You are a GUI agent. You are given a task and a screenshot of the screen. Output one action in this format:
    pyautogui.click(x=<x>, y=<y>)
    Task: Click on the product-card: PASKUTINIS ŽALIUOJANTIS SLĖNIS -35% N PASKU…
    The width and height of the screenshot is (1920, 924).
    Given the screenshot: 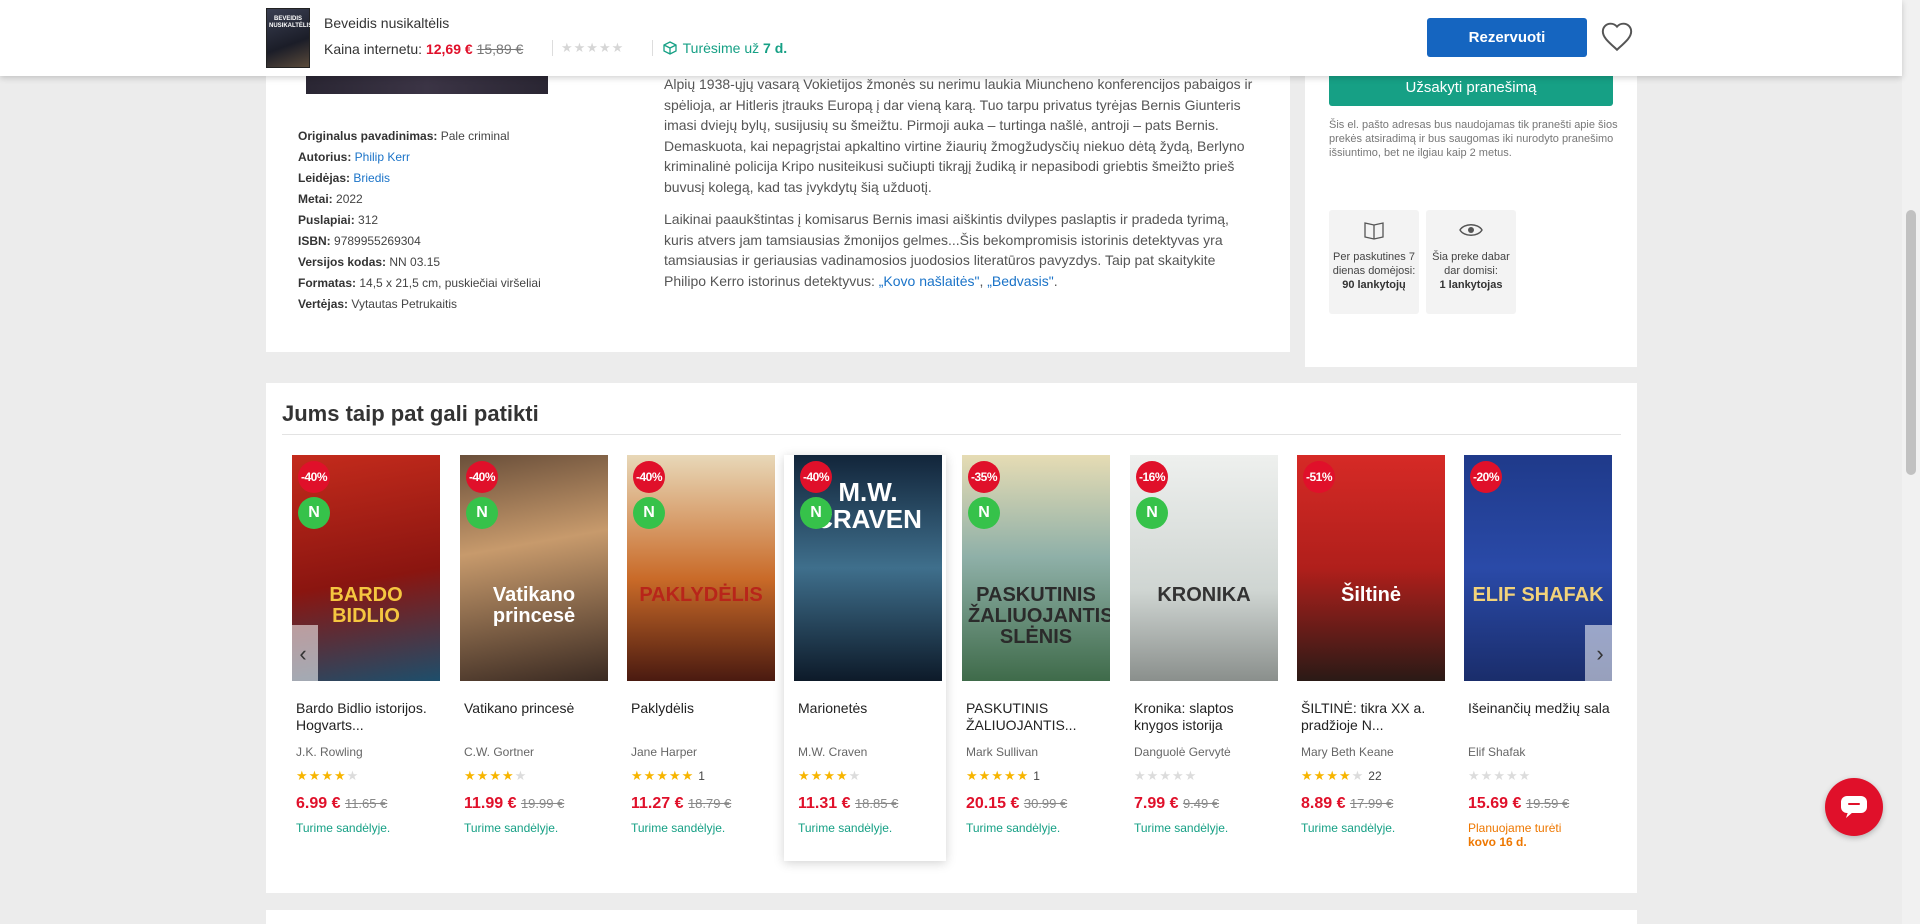 What is the action you would take?
    pyautogui.click(x=1033, y=658)
    